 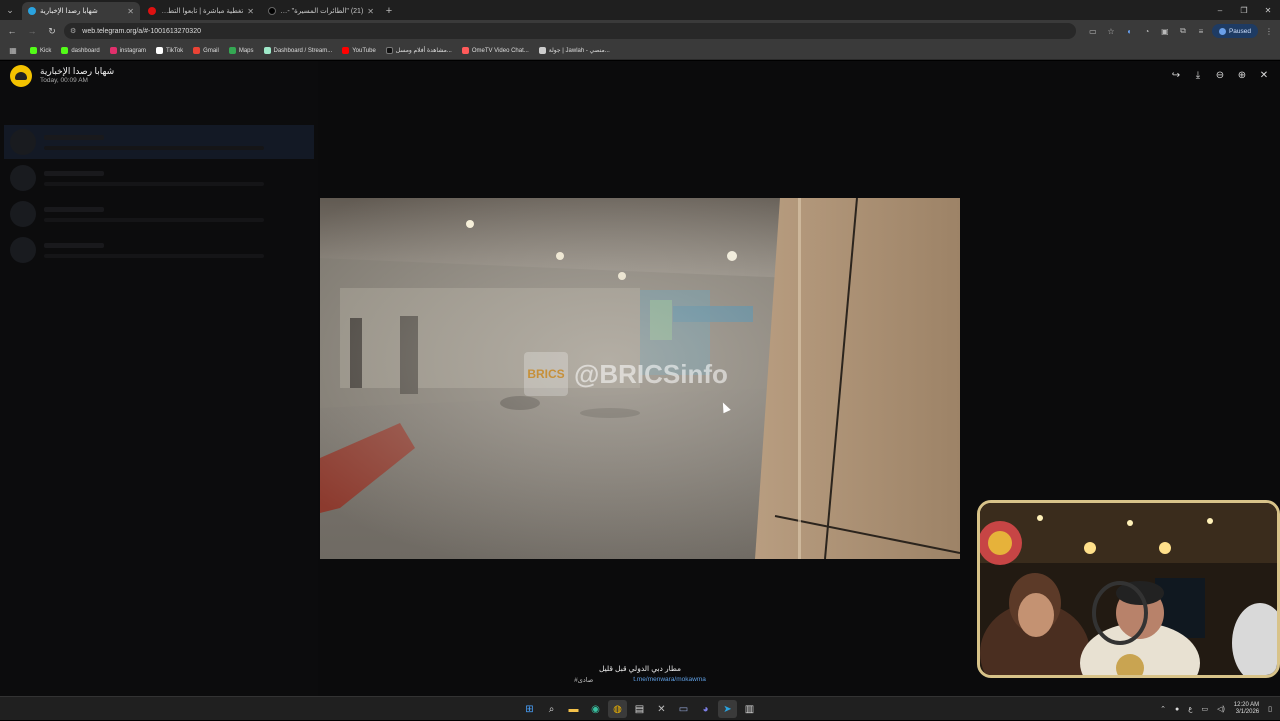 I want to click on search-icon: ⌕, so click(x=551, y=709).